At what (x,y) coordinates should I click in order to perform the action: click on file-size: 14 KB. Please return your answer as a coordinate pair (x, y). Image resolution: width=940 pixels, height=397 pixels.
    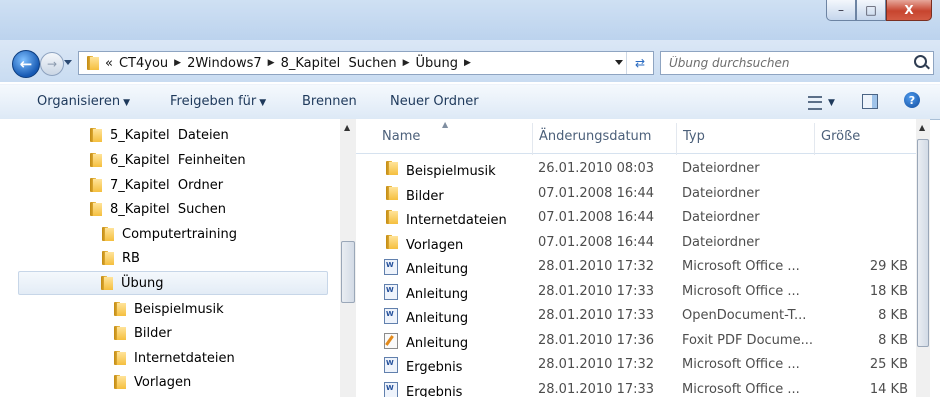
    Looking at the image, I should click on (888, 389).